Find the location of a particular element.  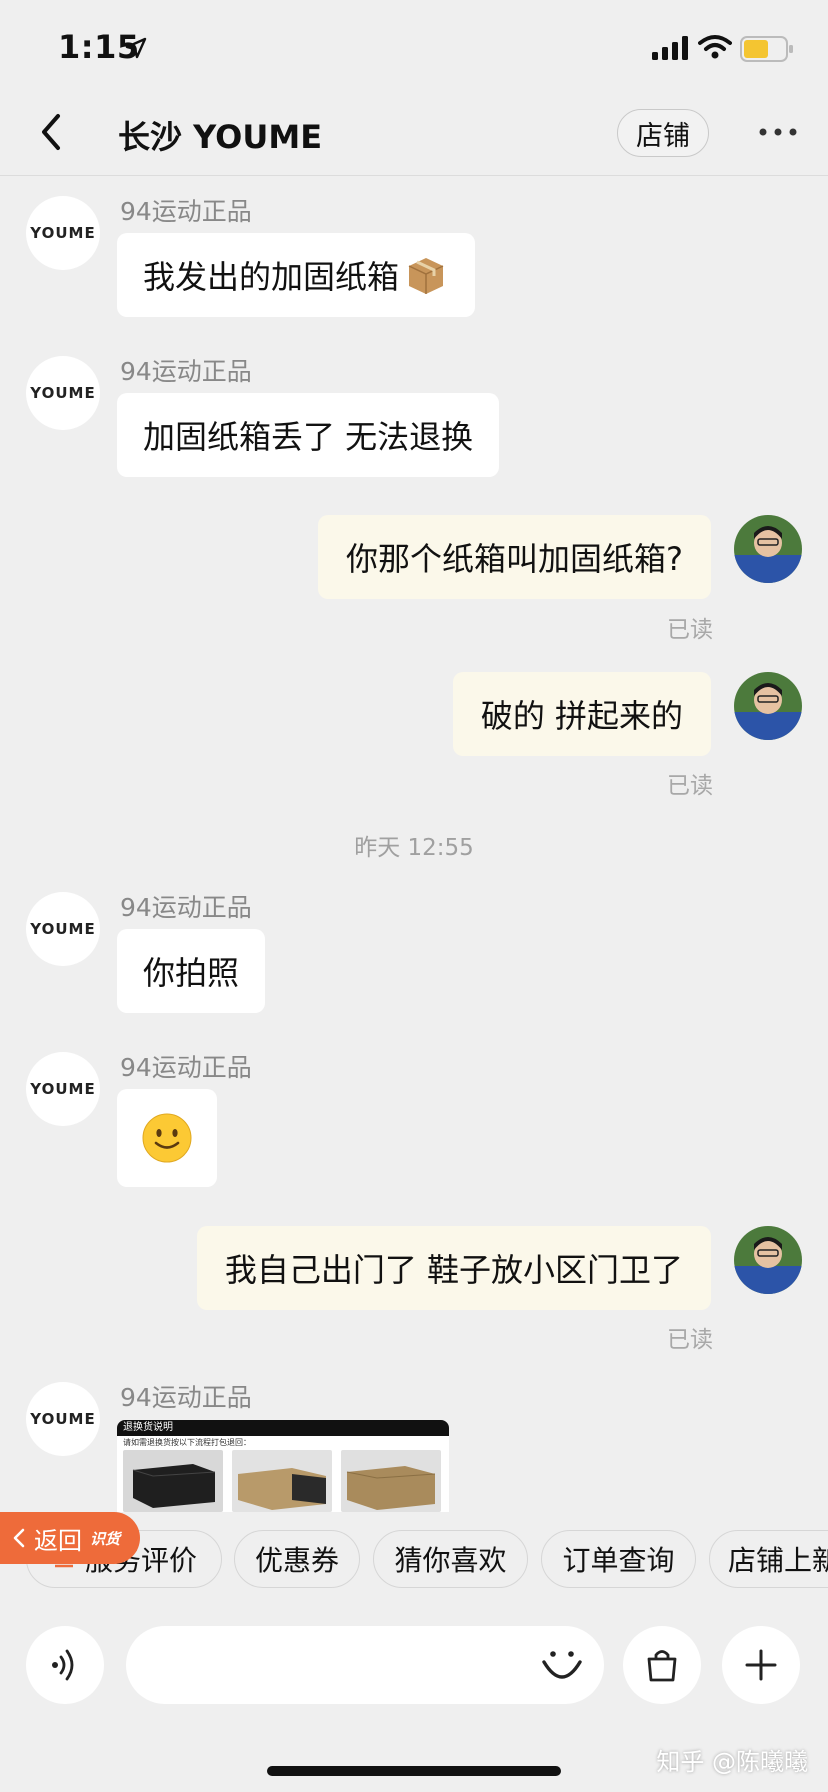

image-message: 退换货说明 请如需退换货按以下流程打包退回： is located at coordinates (283, 1466).